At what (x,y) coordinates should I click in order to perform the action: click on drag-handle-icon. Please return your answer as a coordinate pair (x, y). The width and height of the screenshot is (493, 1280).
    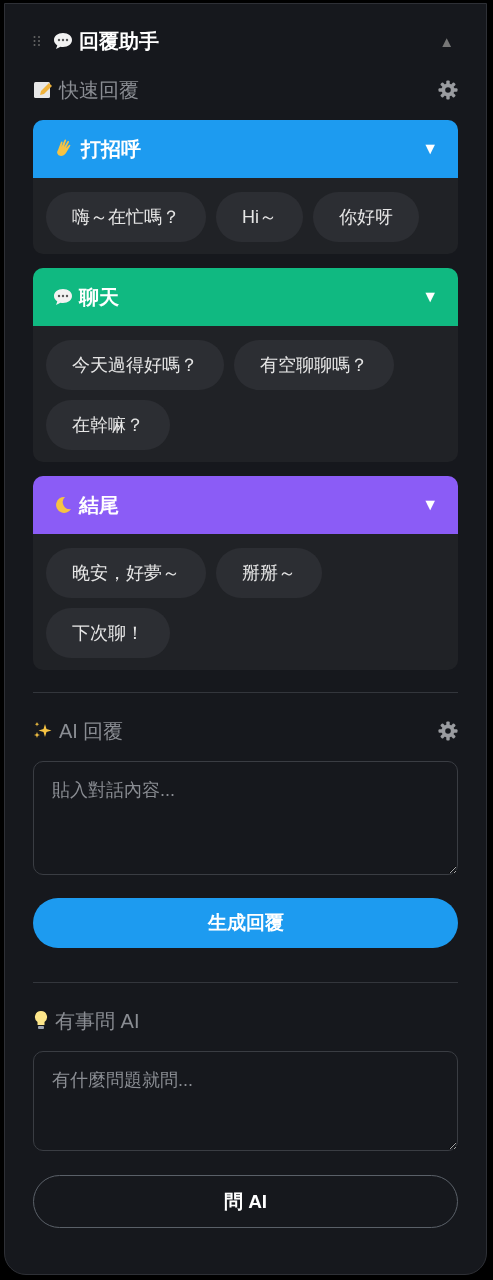
    Looking at the image, I should click on (37, 41).